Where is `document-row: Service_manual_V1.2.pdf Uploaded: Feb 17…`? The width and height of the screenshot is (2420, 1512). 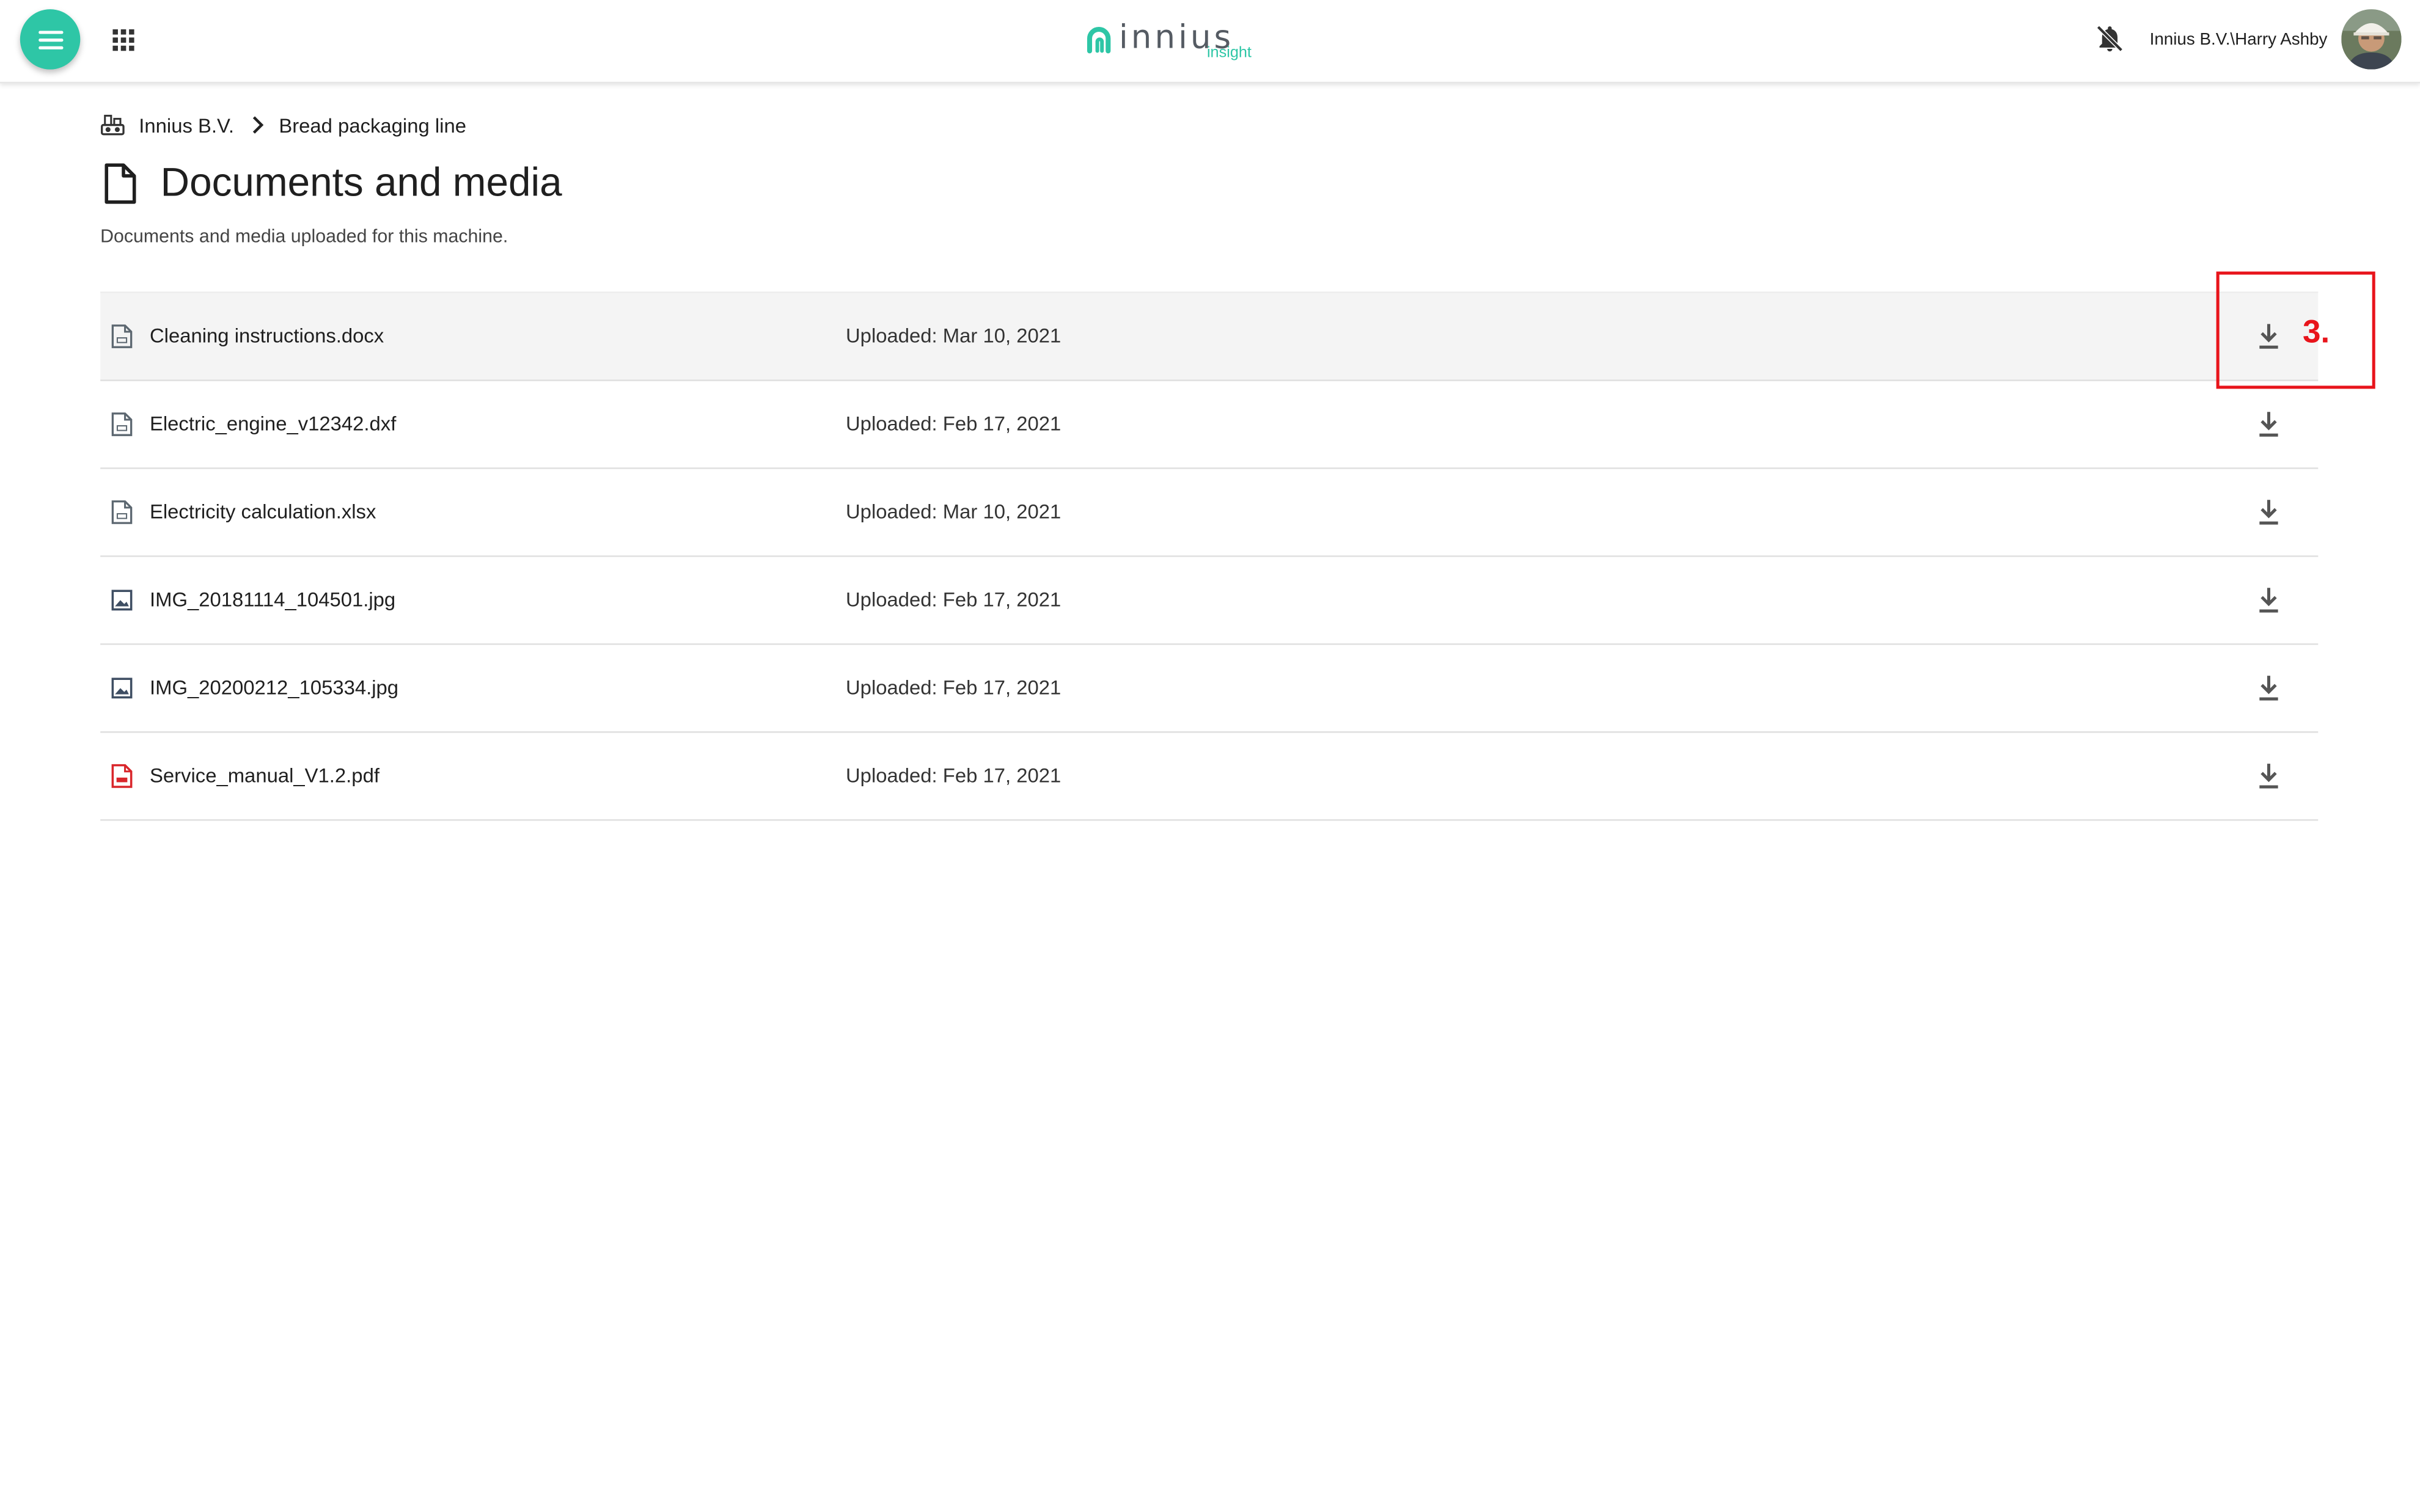
document-row: Service_manual_V1.2.pdf Uploaded: Feb 17… is located at coordinates (1210, 777).